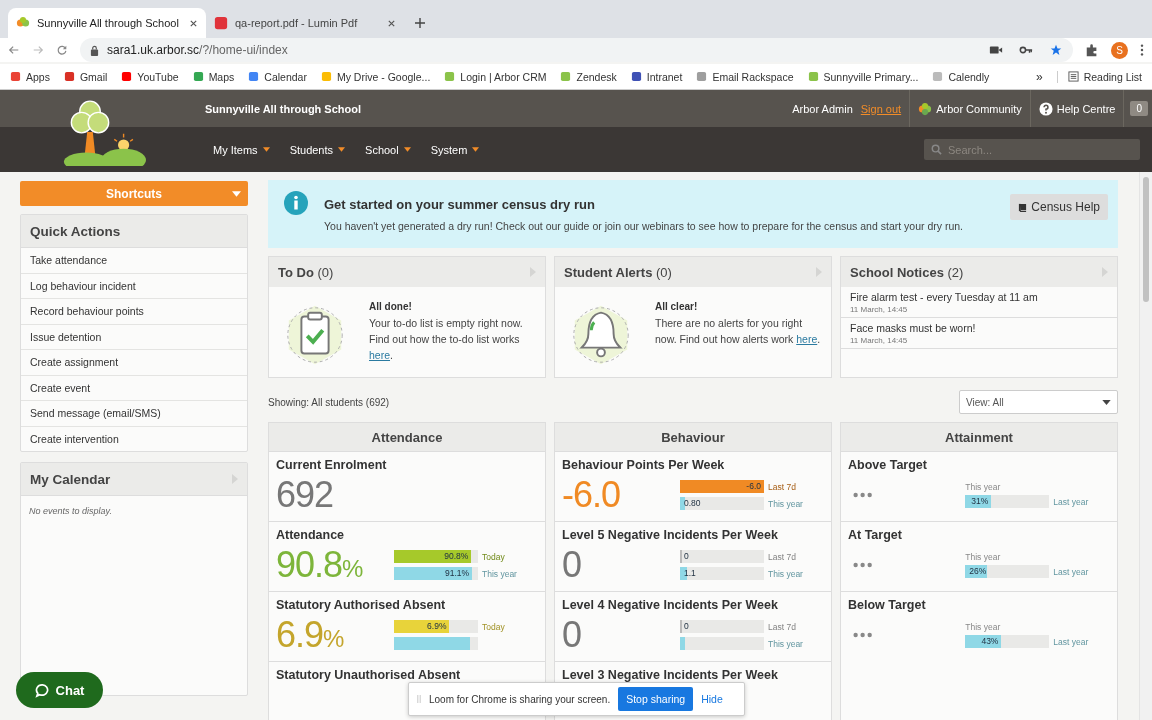  I want to click on bar-value: 90.8%, so click(457, 556).